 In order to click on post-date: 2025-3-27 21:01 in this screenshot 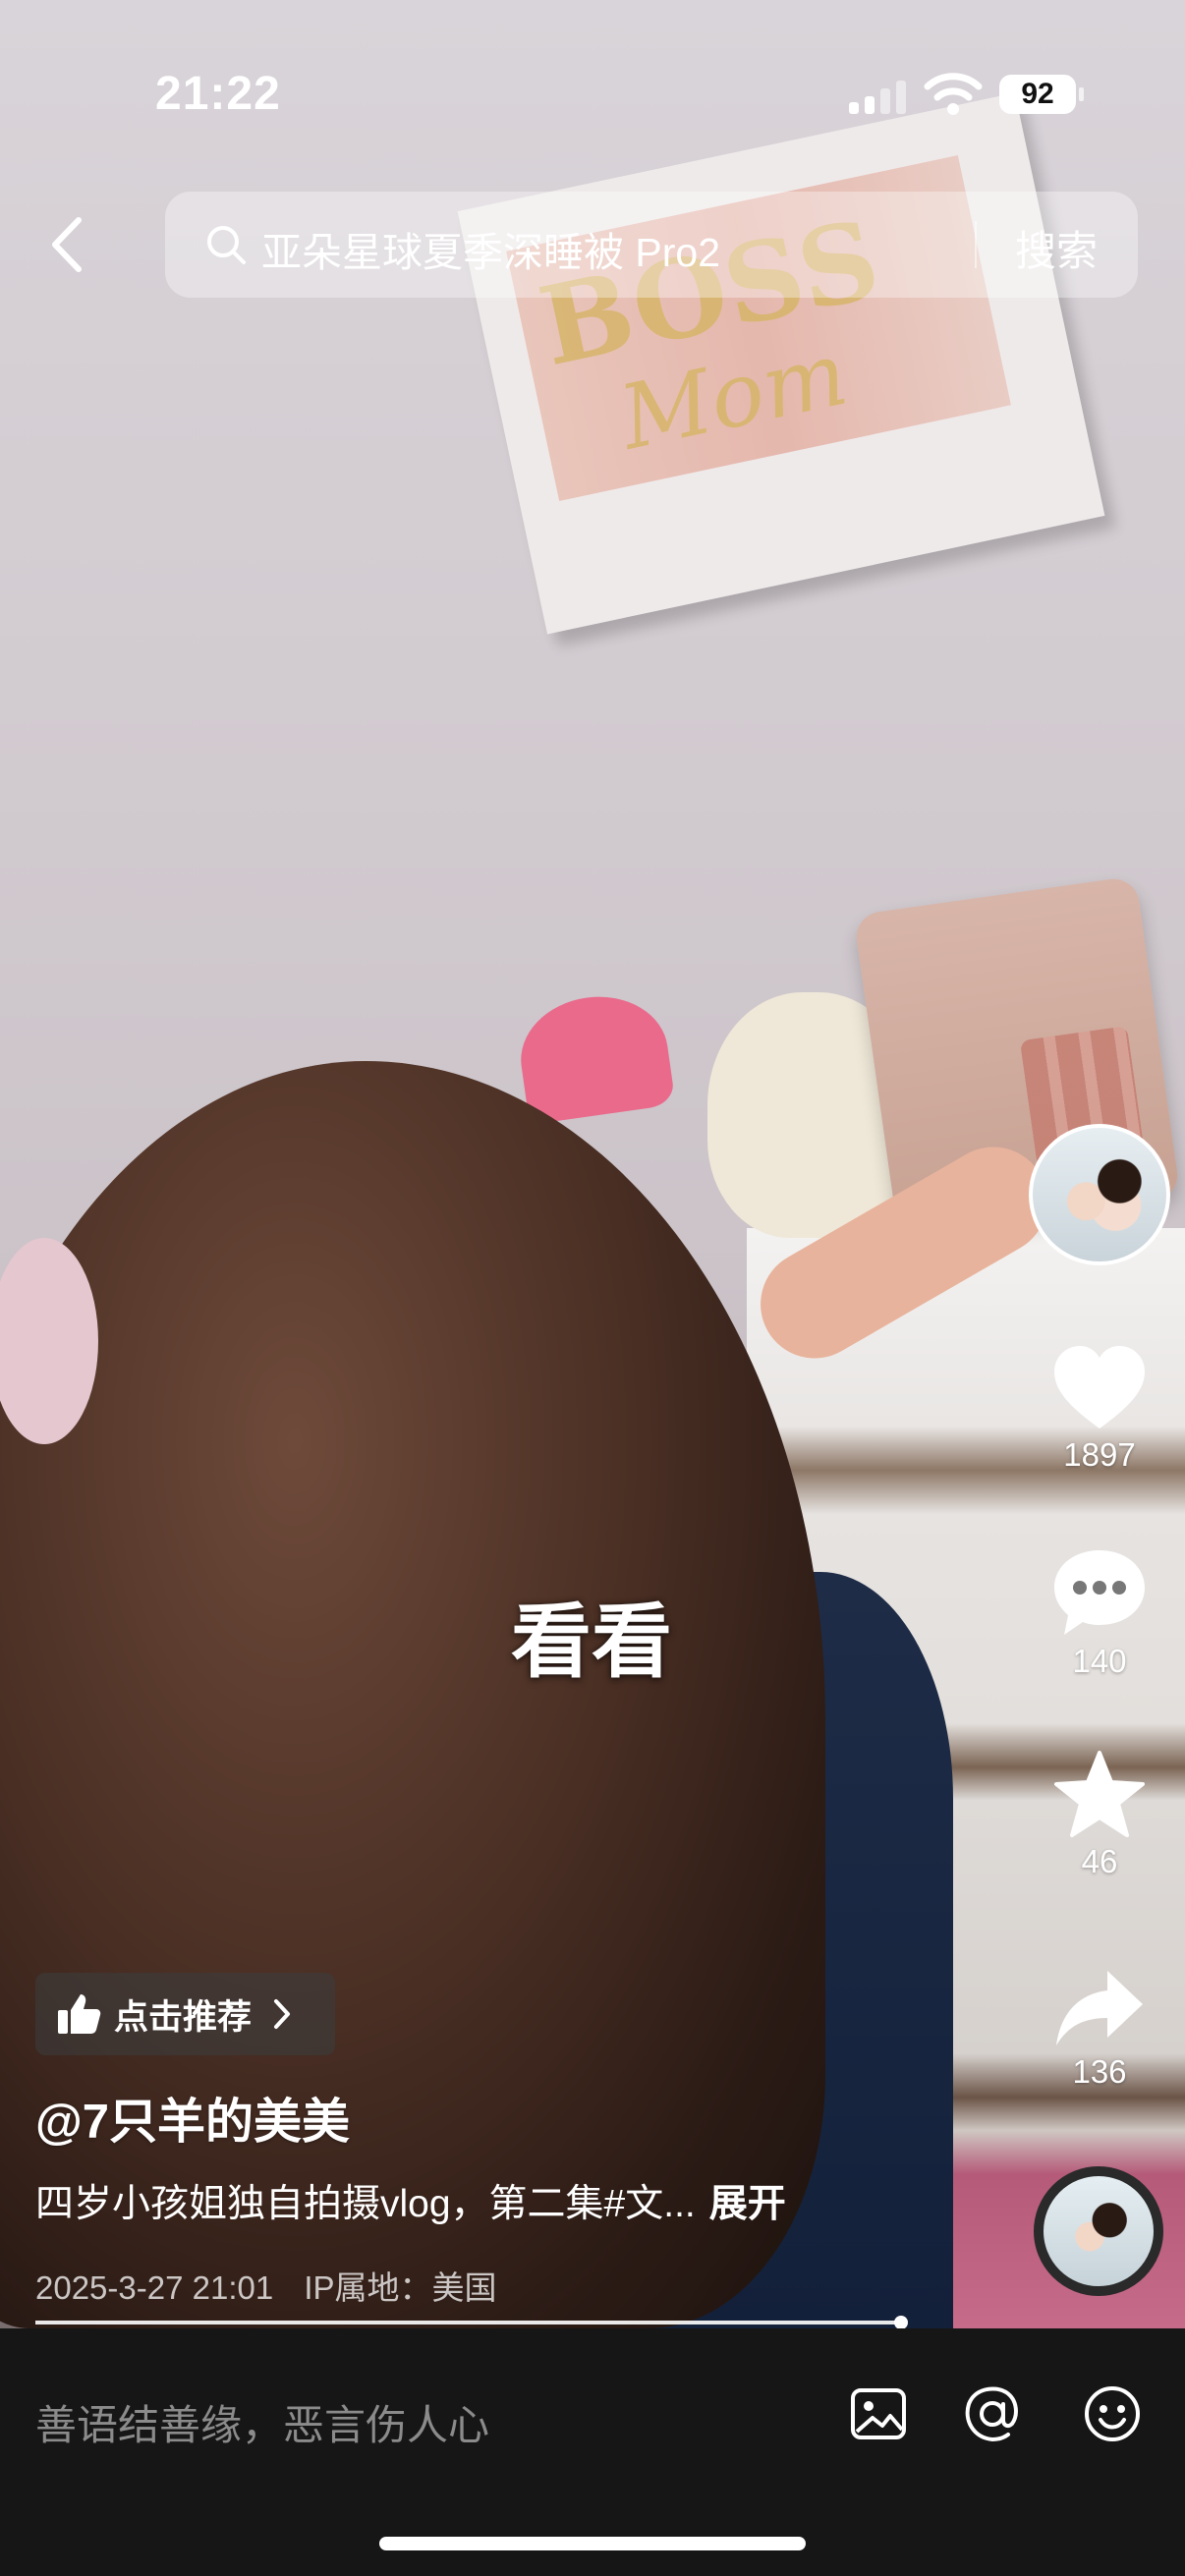, I will do `click(154, 2287)`.